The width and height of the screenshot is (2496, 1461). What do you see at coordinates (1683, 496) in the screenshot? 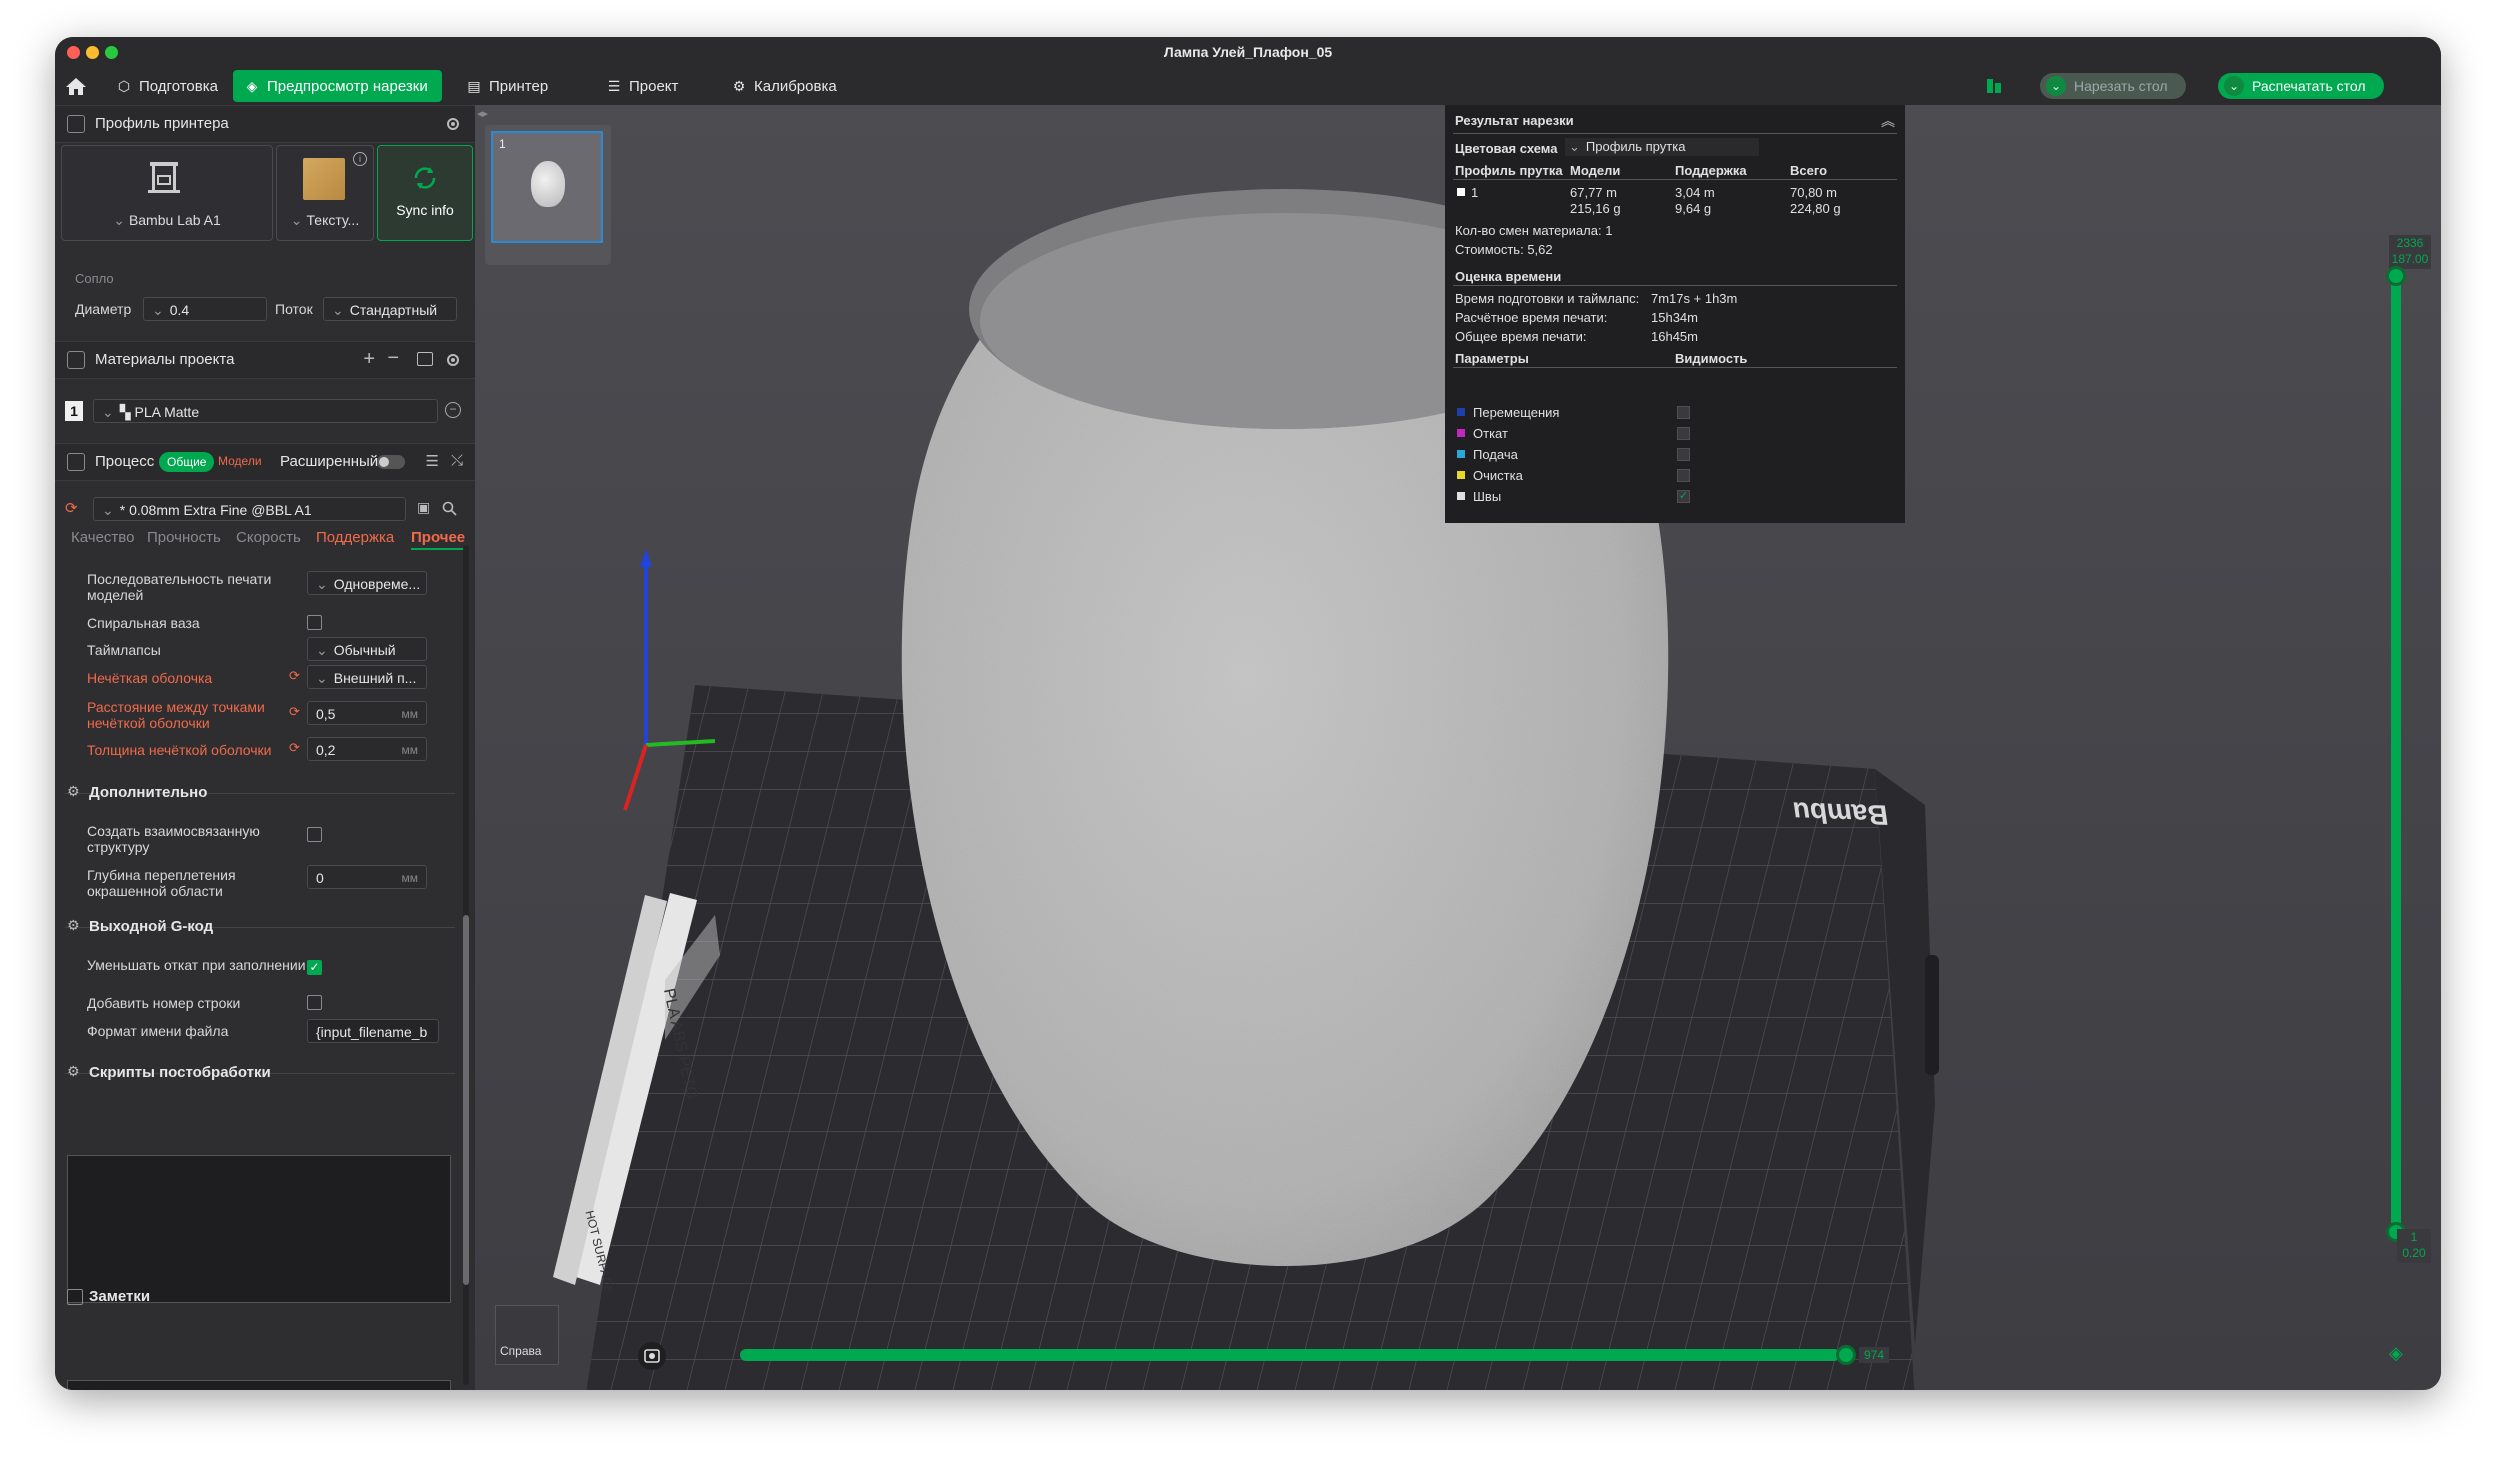
I see `legend-seams-visibility: ✓` at bounding box center [1683, 496].